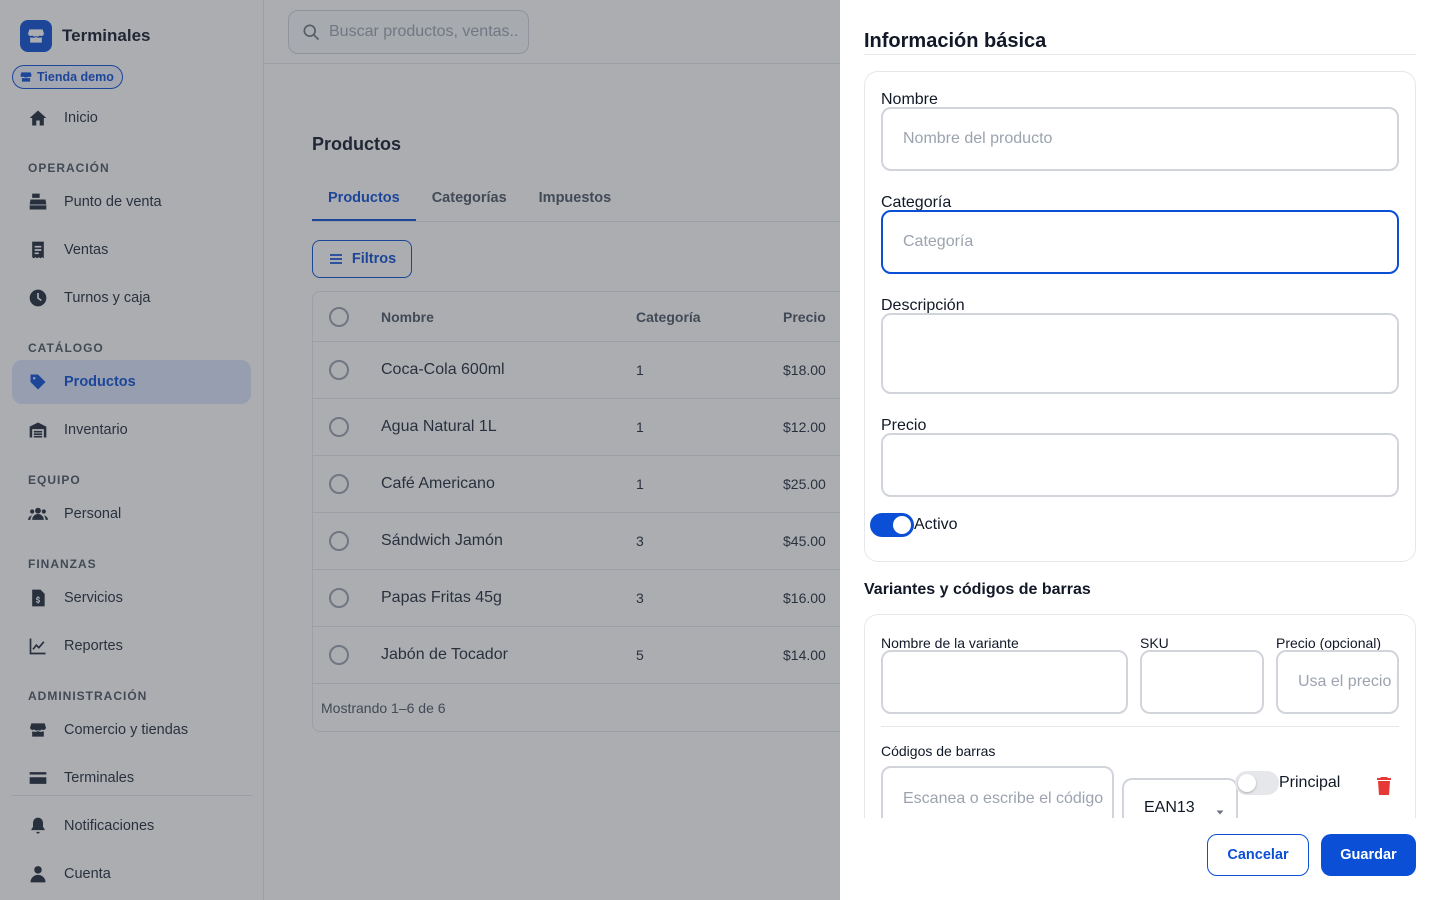  I want to click on barcodes-label: Códigos de barras, so click(938, 751).